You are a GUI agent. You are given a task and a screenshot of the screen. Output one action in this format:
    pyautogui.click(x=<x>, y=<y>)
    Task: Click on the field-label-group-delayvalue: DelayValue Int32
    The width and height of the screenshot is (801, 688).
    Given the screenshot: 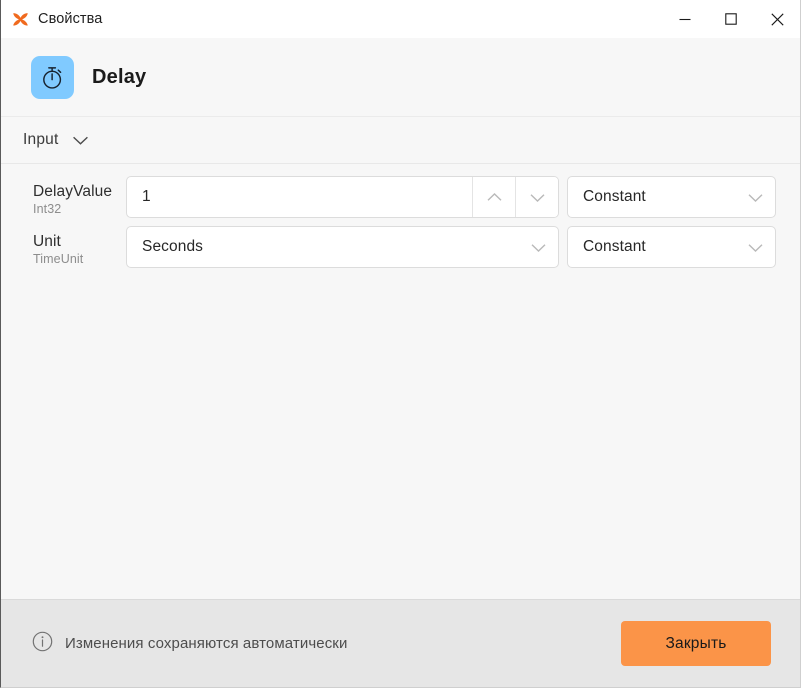 What is the action you would take?
    pyautogui.click(x=79, y=196)
    